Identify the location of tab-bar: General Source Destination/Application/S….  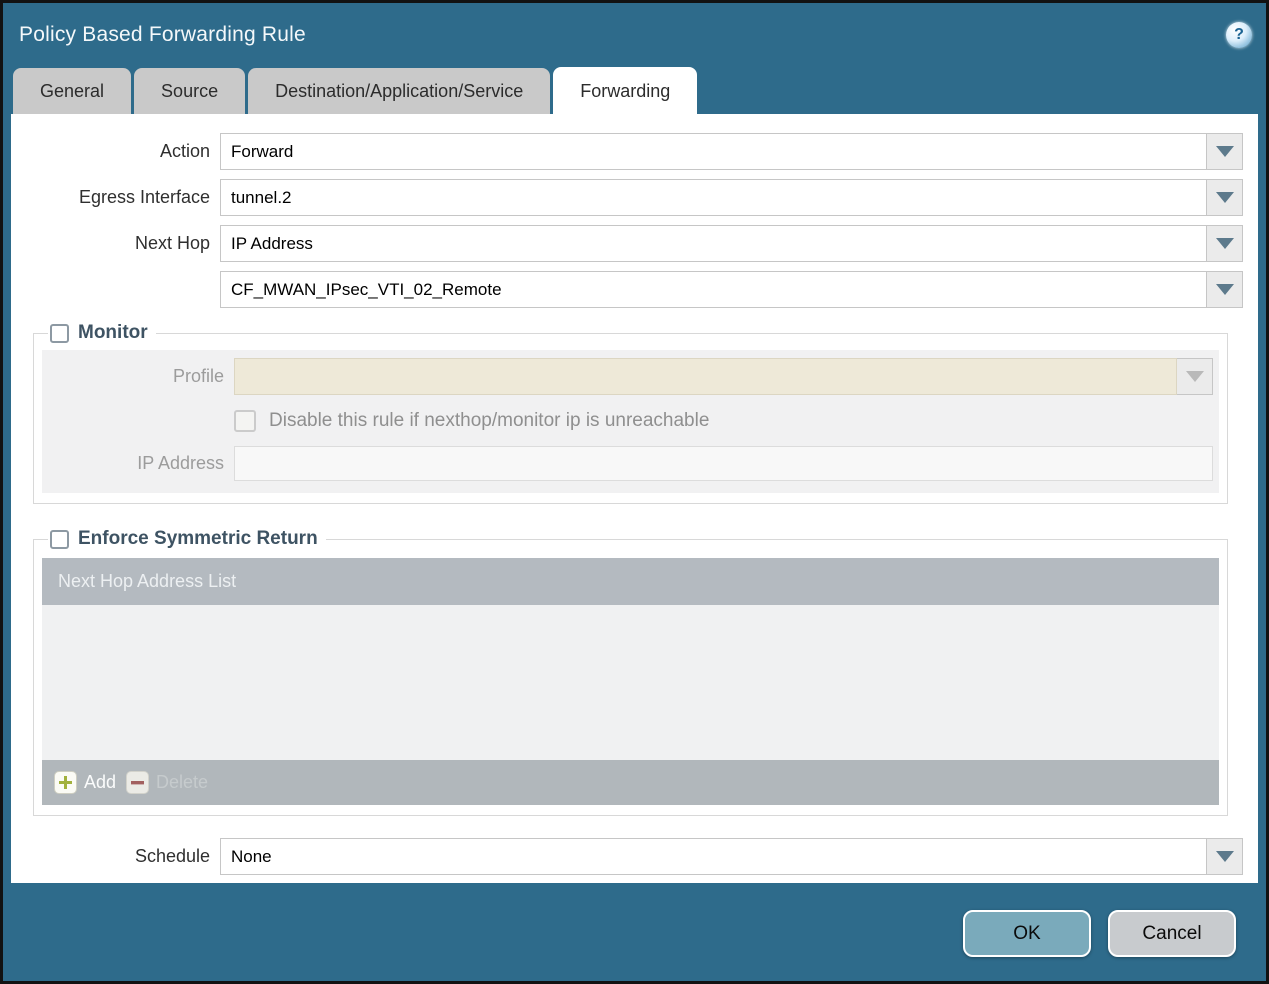
(634, 90).